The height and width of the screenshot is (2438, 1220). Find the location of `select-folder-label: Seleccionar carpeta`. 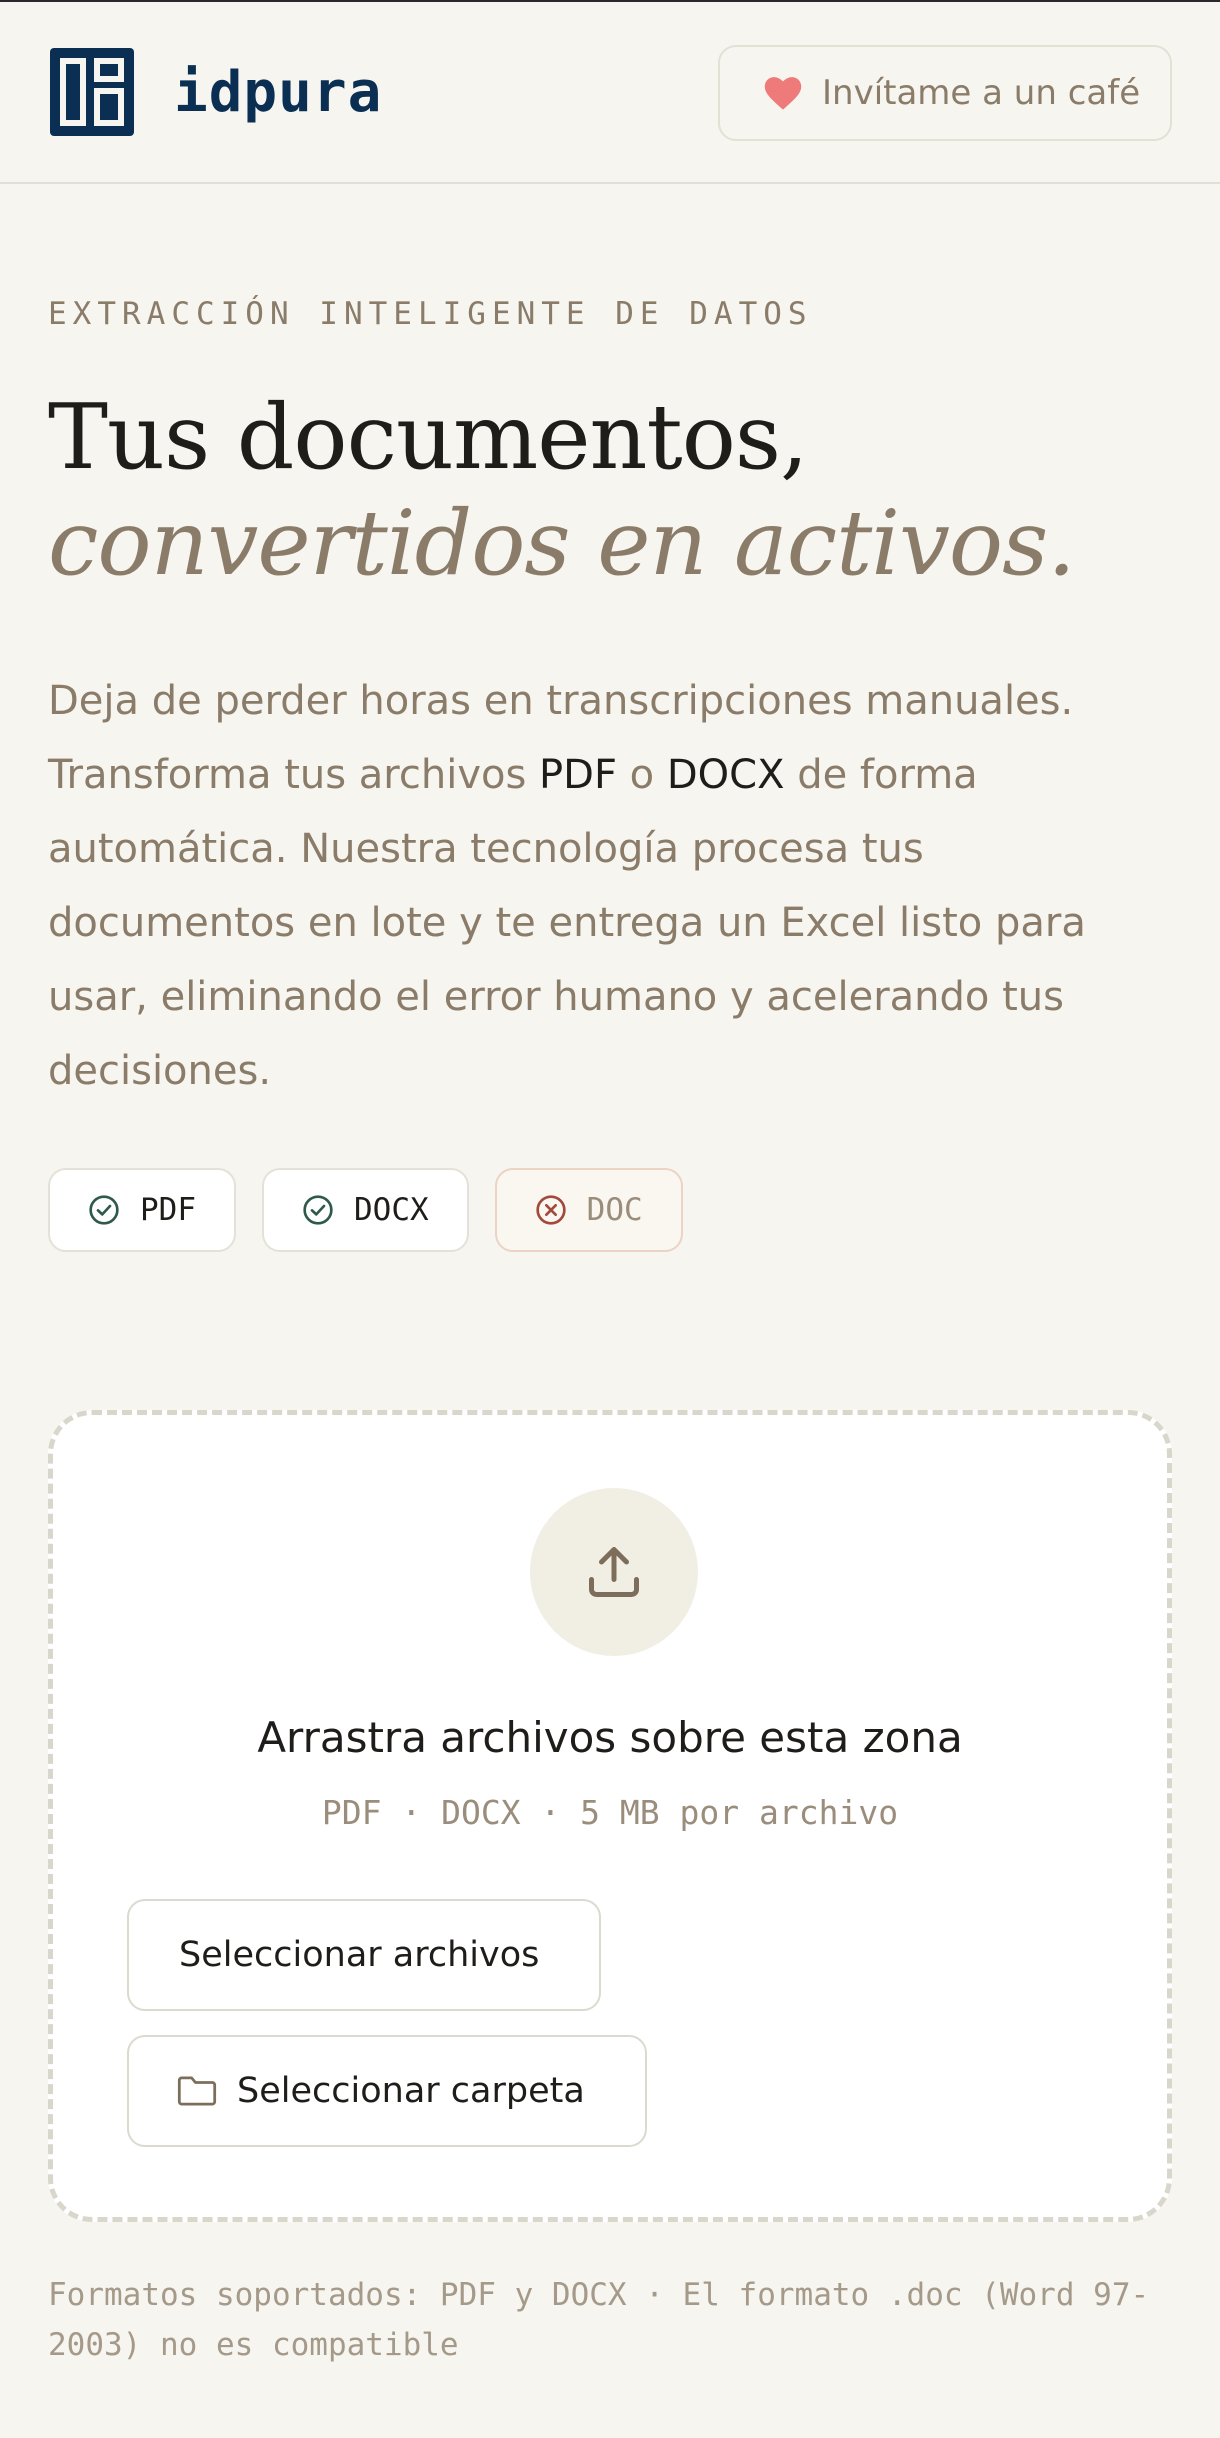

select-folder-label: Seleccionar carpeta is located at coordinates (411, 2091).